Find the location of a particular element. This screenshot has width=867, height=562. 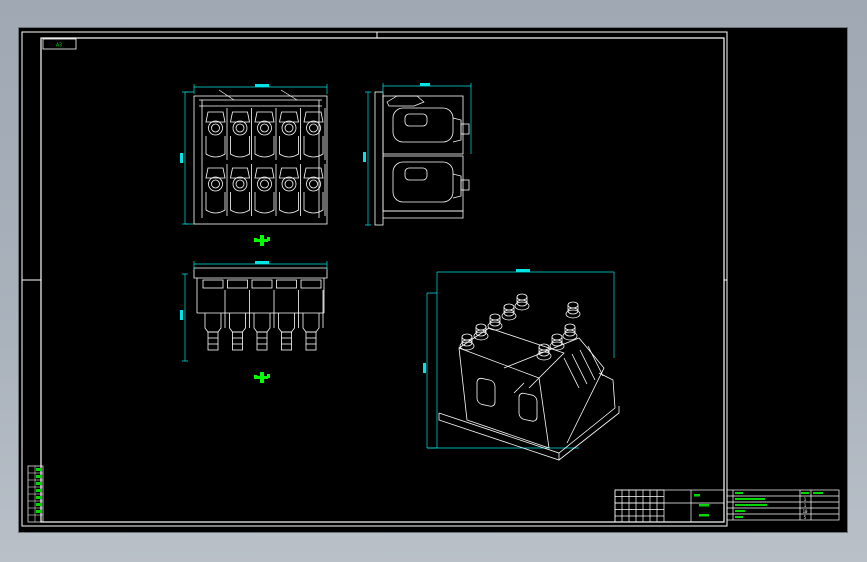

isometric-view-dimensions is located at coordinates (519, 359).